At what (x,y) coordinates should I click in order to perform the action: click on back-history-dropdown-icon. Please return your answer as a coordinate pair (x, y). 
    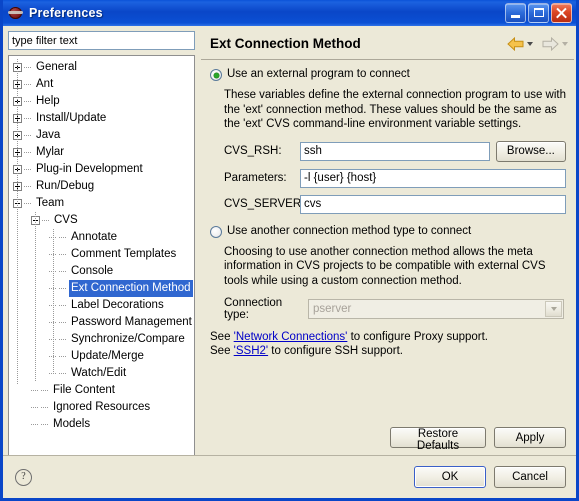
    Looking at the image, I should click on (530, 43).